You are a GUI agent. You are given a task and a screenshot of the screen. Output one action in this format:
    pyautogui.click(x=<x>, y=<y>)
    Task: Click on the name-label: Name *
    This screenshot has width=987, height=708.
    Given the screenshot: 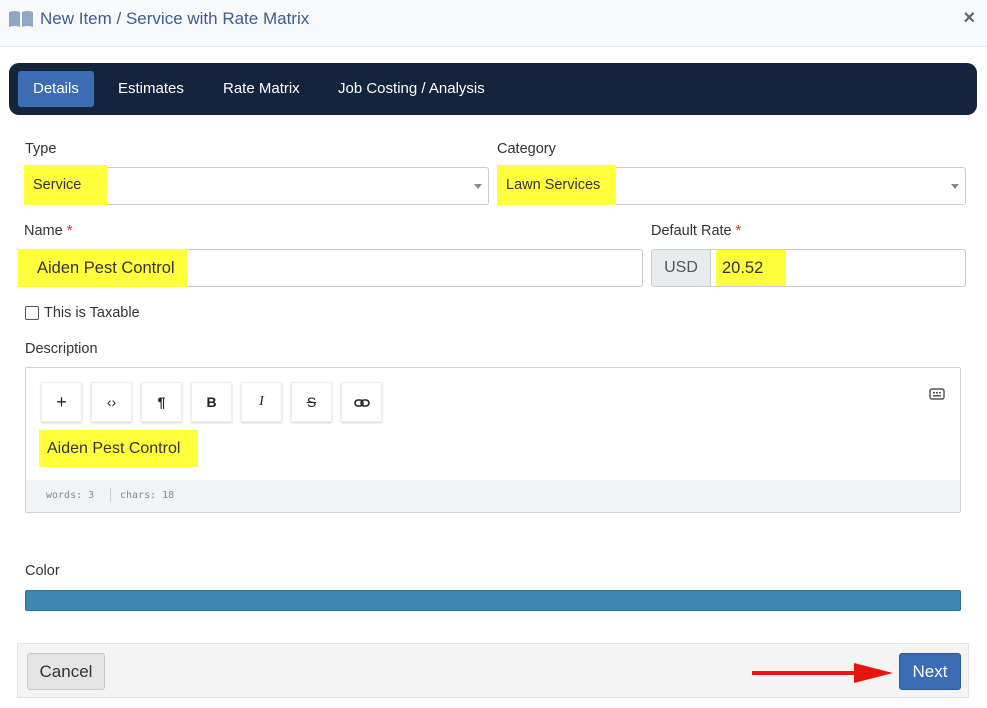 What is the action you would take?
    pyautogui.click(x=48, y=231)
    